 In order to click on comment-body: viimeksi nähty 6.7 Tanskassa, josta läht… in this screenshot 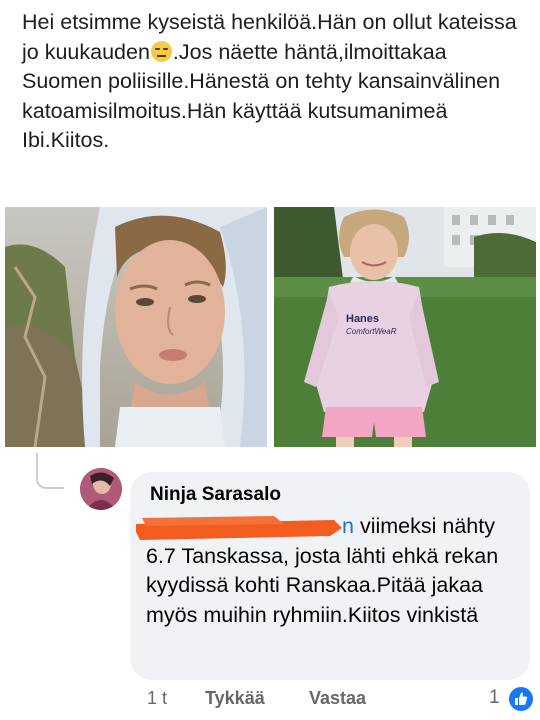, I will do `click(322, 570)`.